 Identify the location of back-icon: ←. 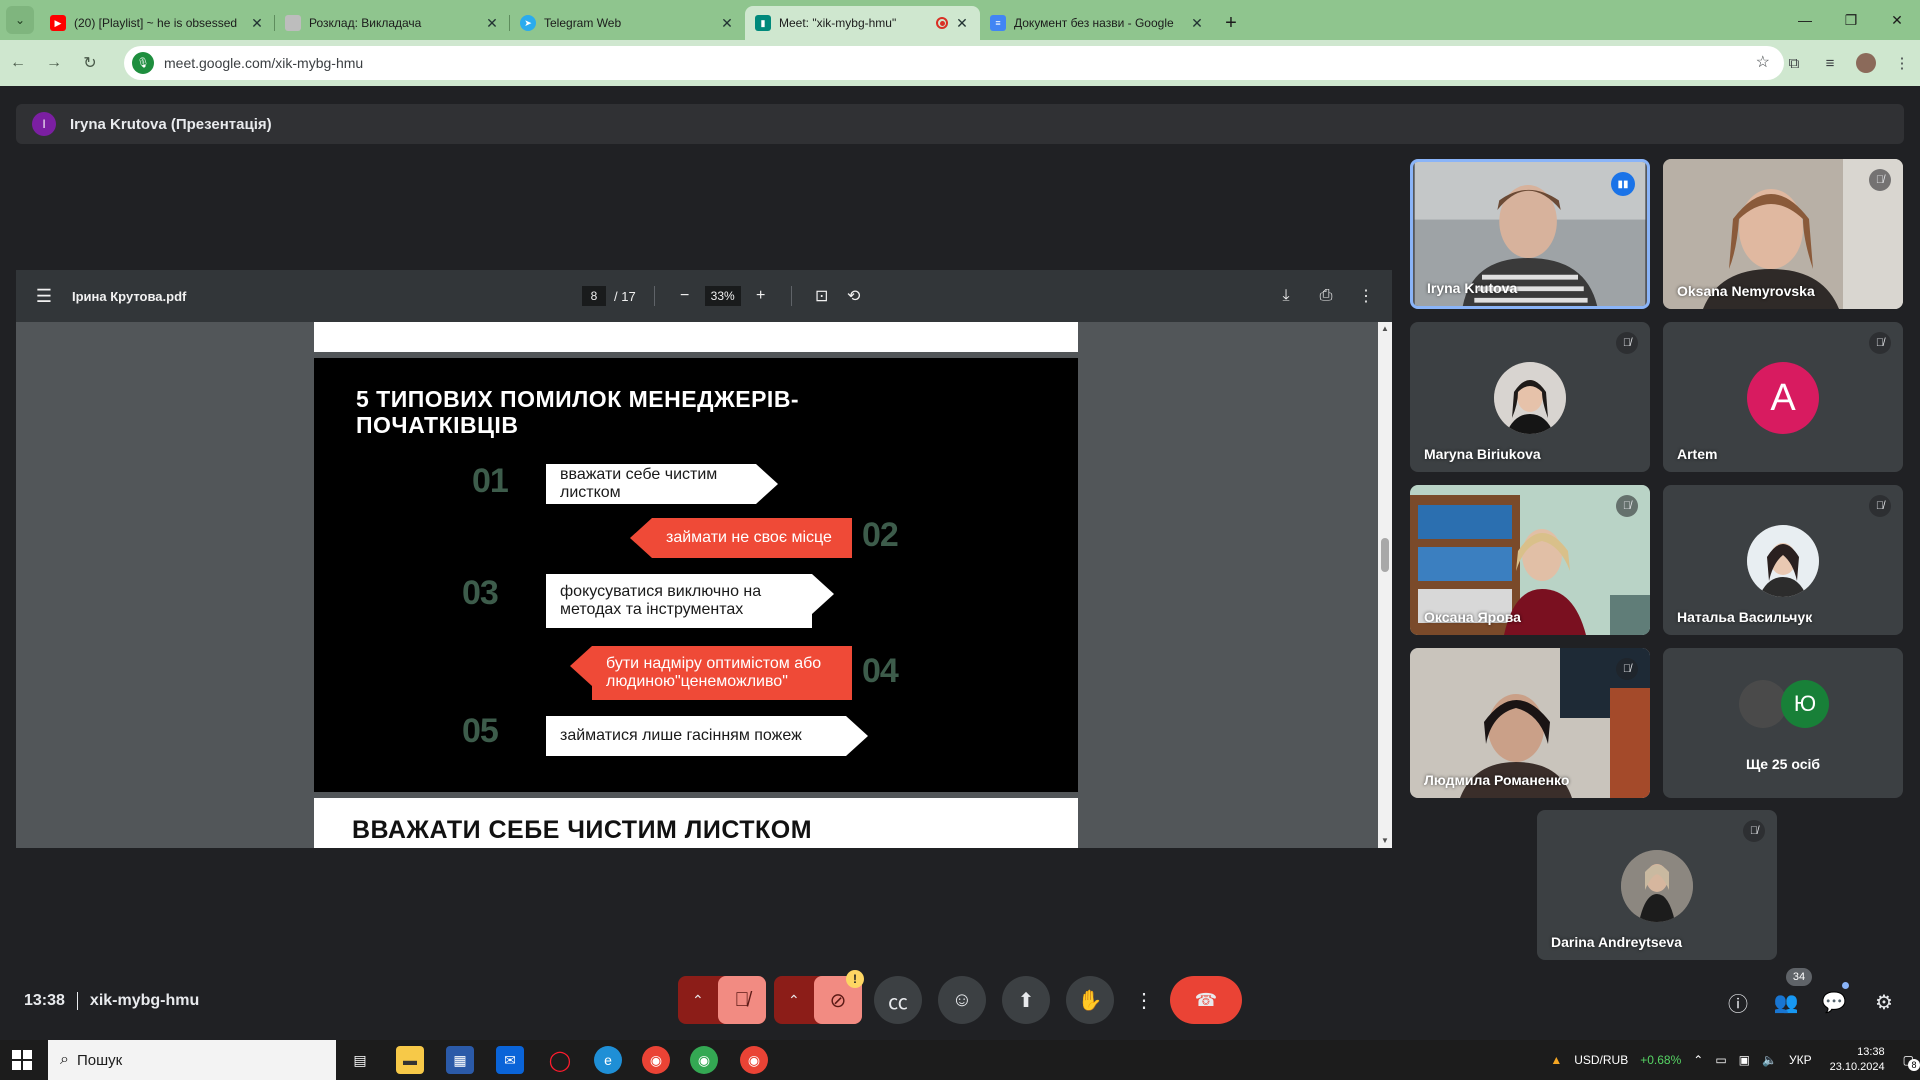
(18, 63).